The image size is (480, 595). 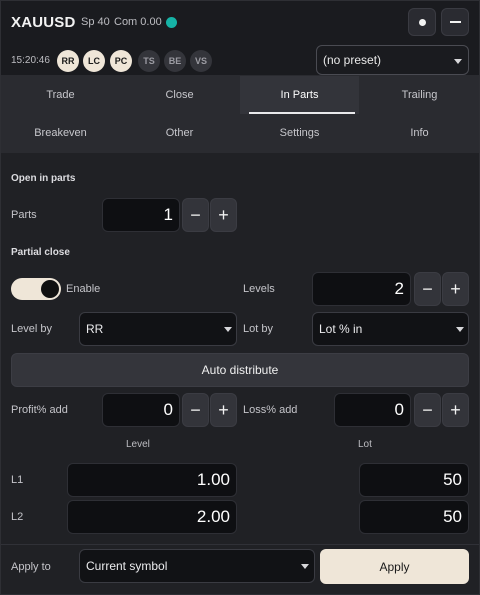 I want to click on chip-be: BE, so click(x=175, y=61).